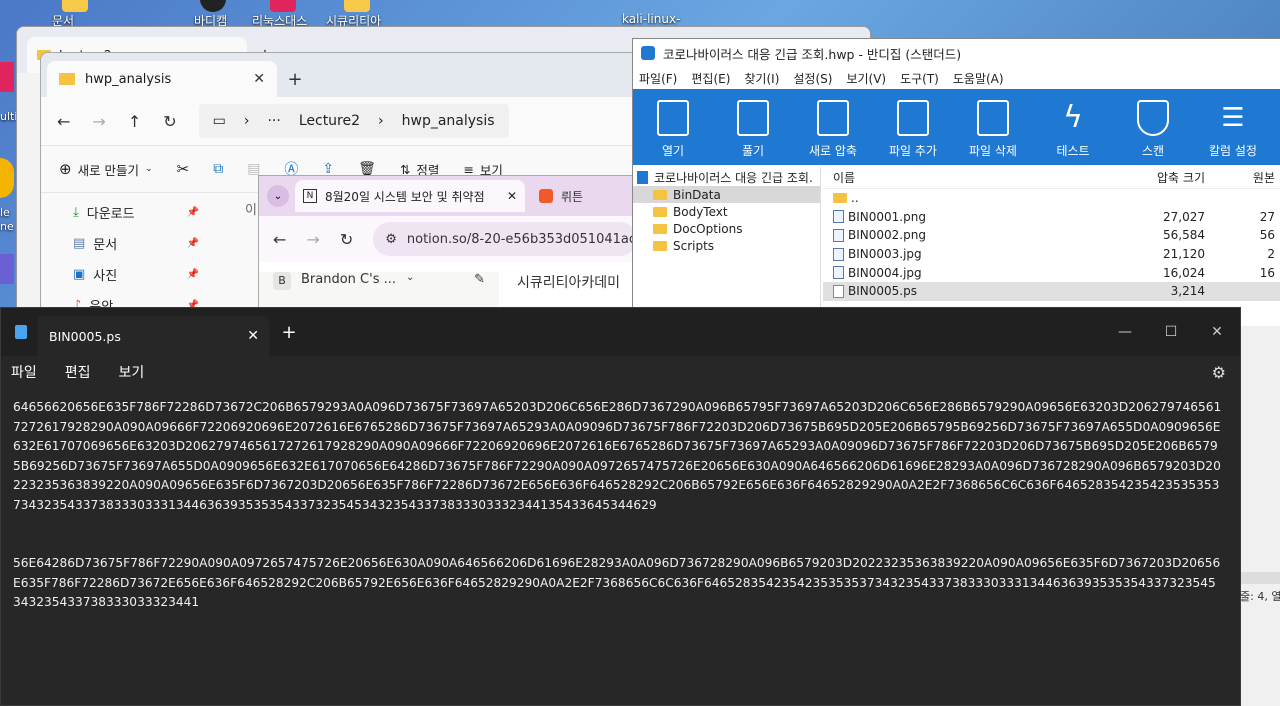  I want to click on lightning-icon: ϟ, so click(1073, 117).